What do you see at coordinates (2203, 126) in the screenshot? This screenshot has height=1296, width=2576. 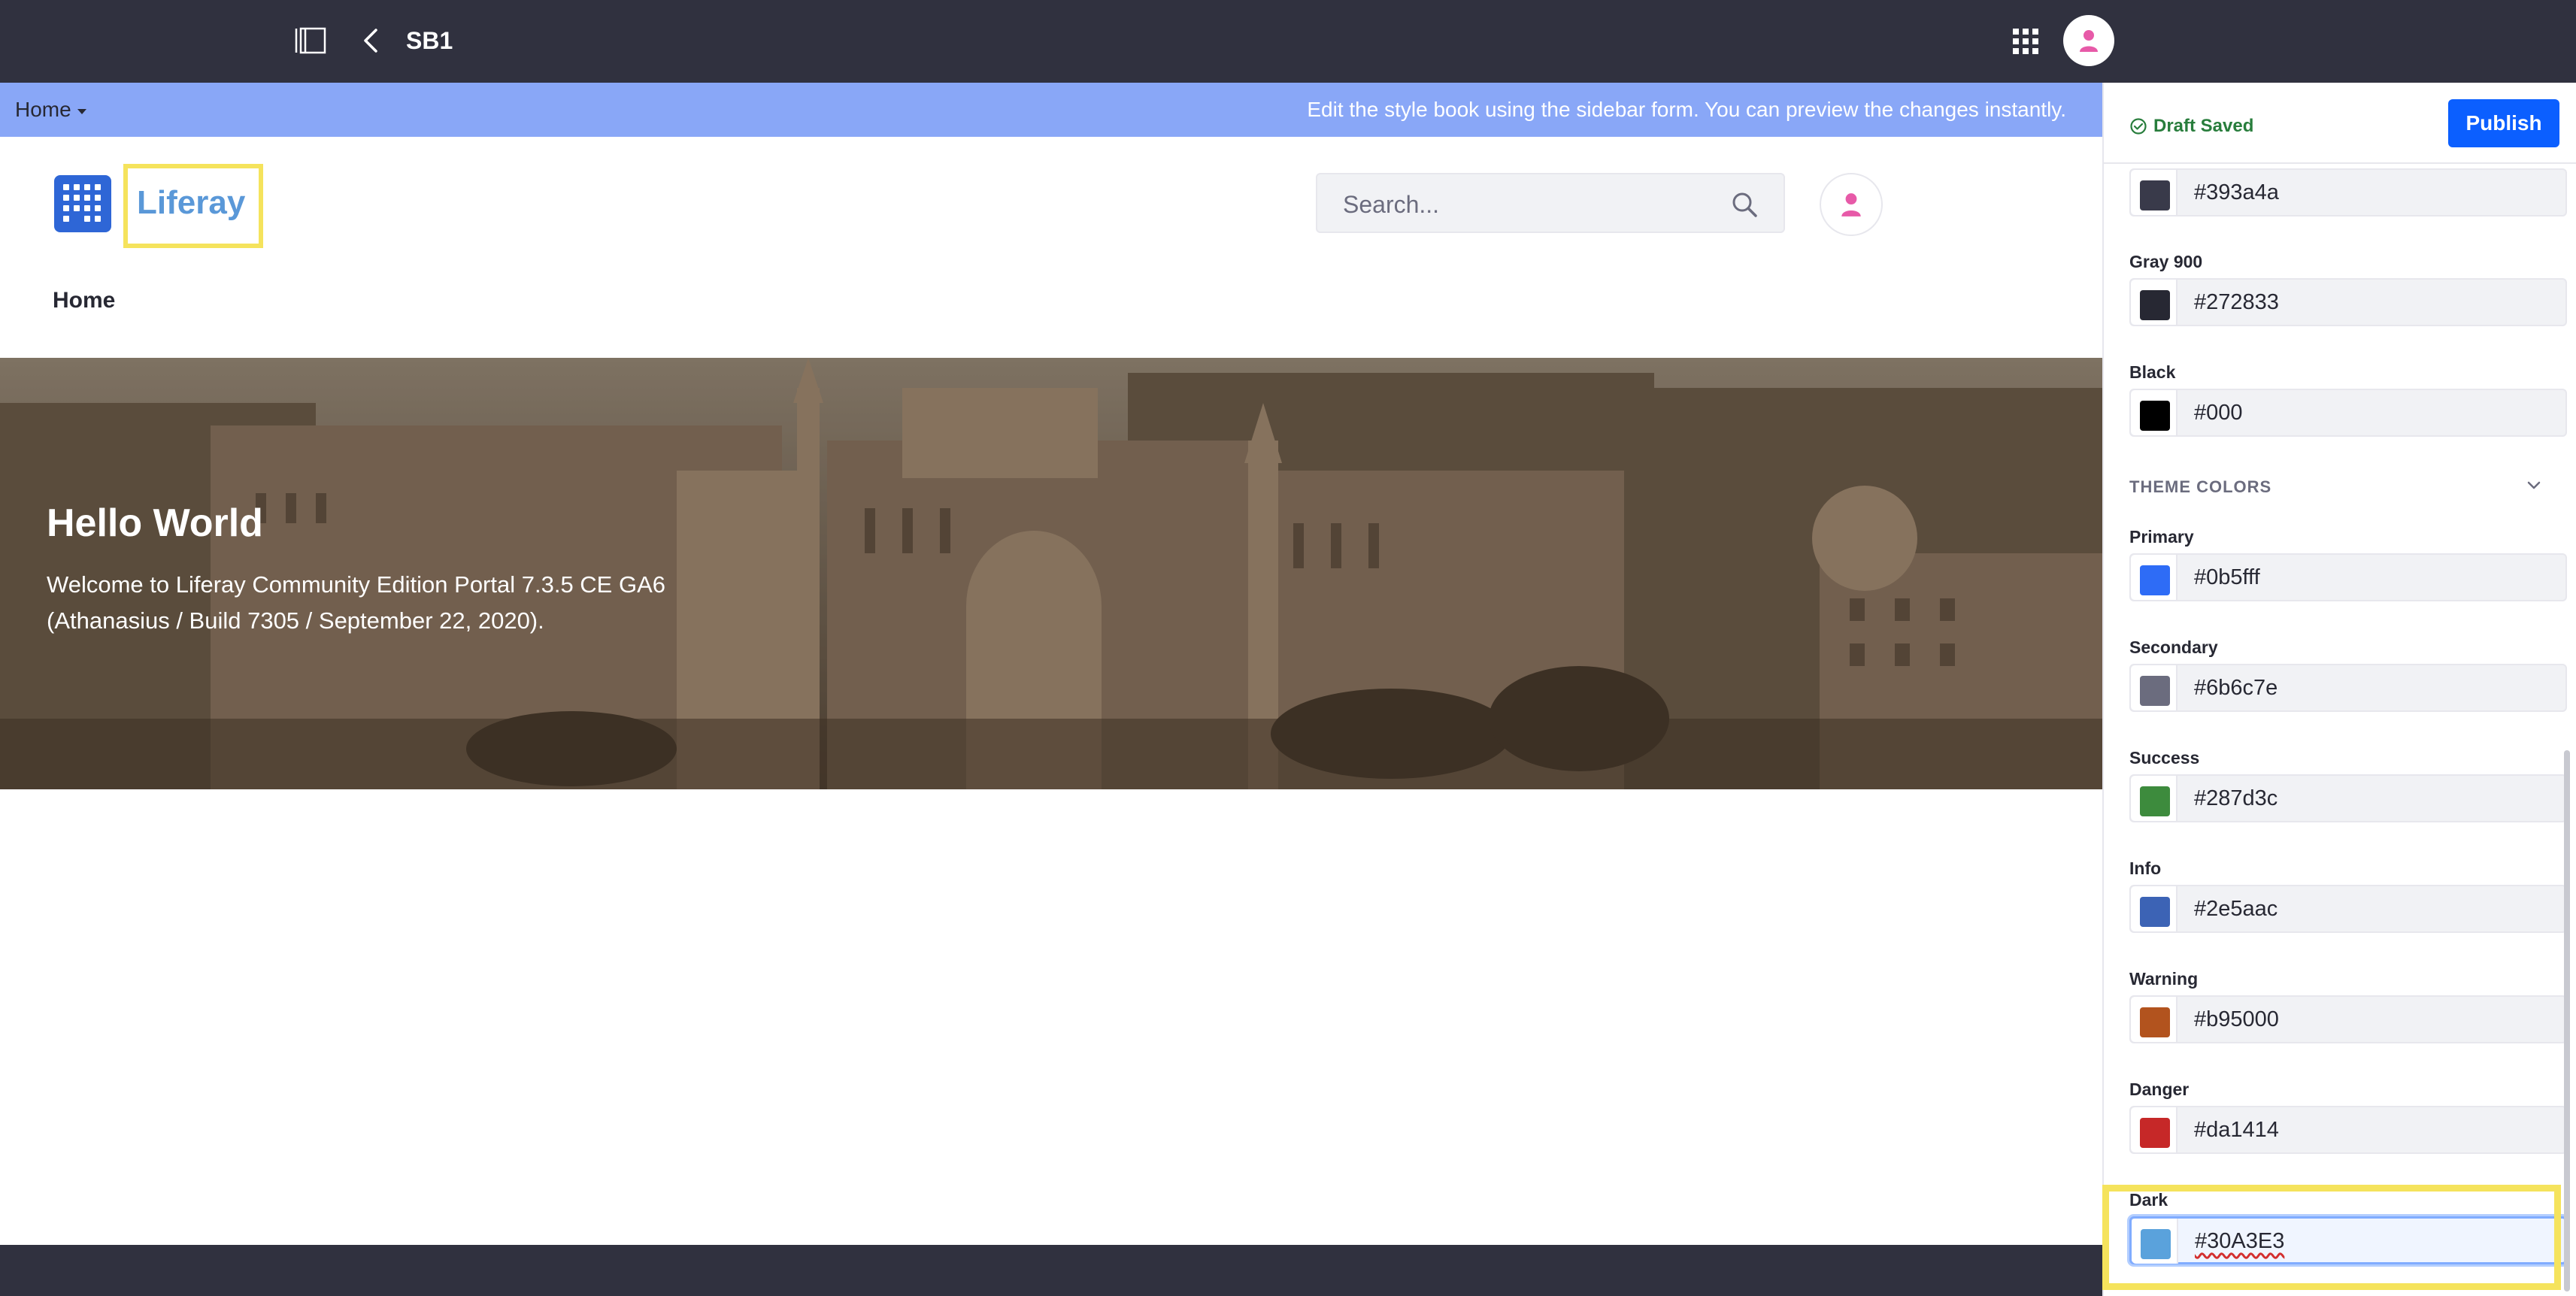 I see `draft-status-label: Draft Saved` at bounding box center [2203, 126].